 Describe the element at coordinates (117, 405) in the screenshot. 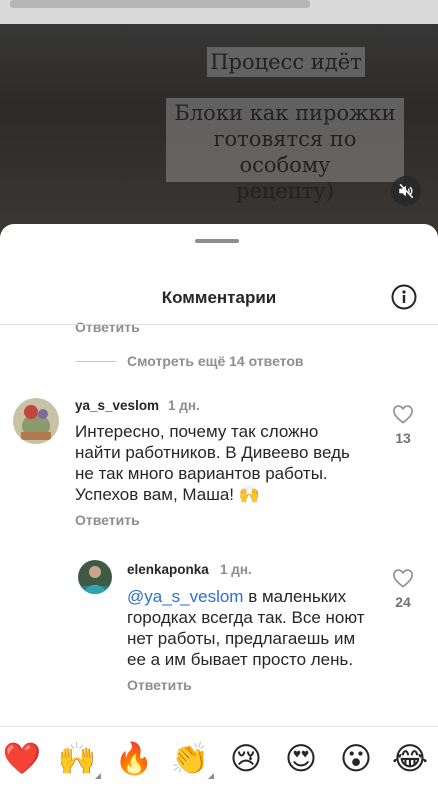

I see `comment-username: ya_s_veslom` at that location.